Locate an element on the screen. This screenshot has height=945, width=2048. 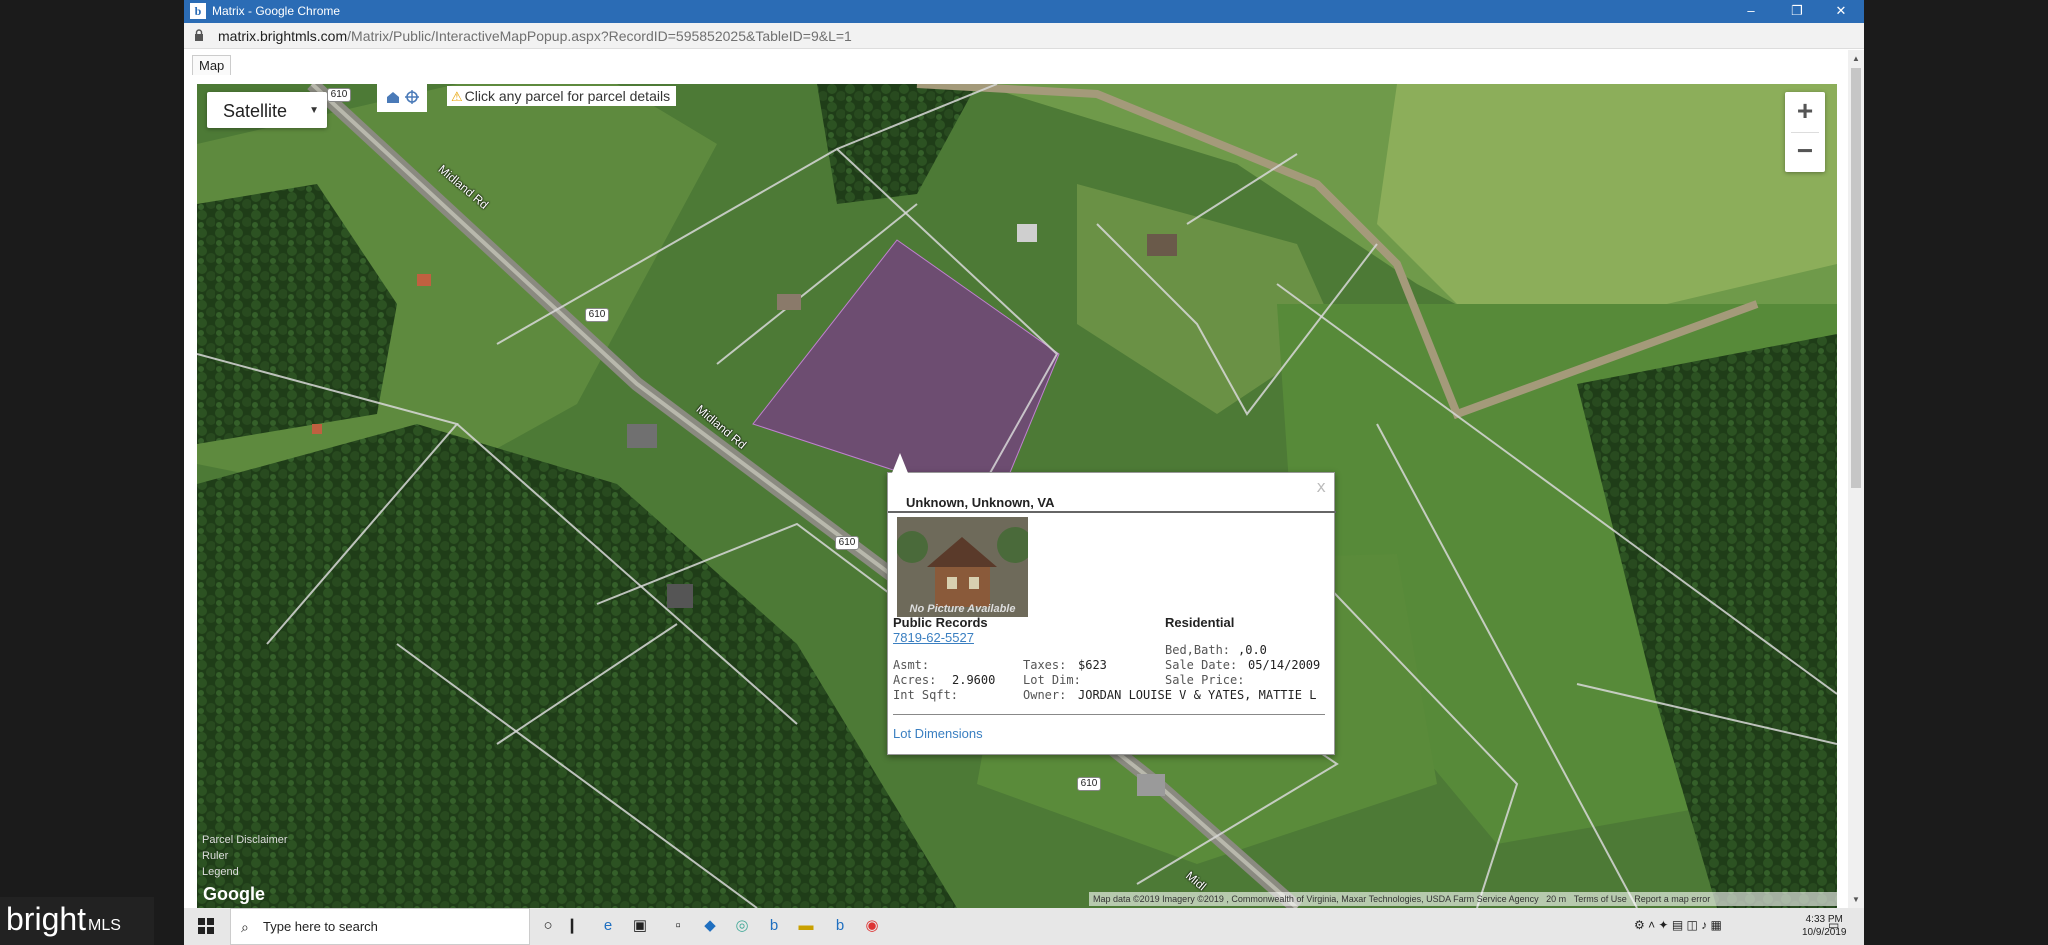
scrollbar-thumb is located at coordinates (1856, 278).